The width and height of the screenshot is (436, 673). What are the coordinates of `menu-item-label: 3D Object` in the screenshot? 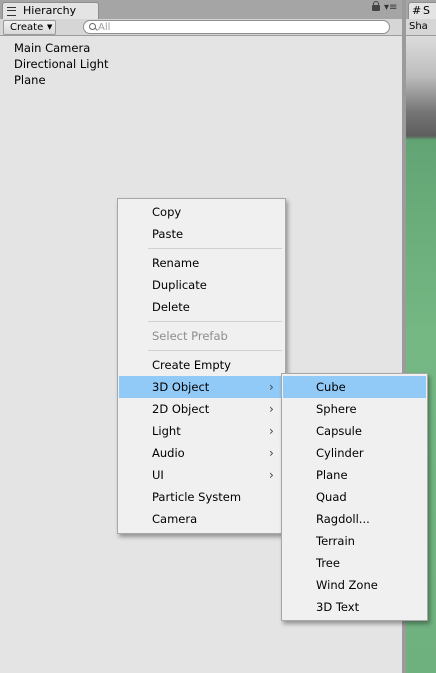 It's located at (181, 387).